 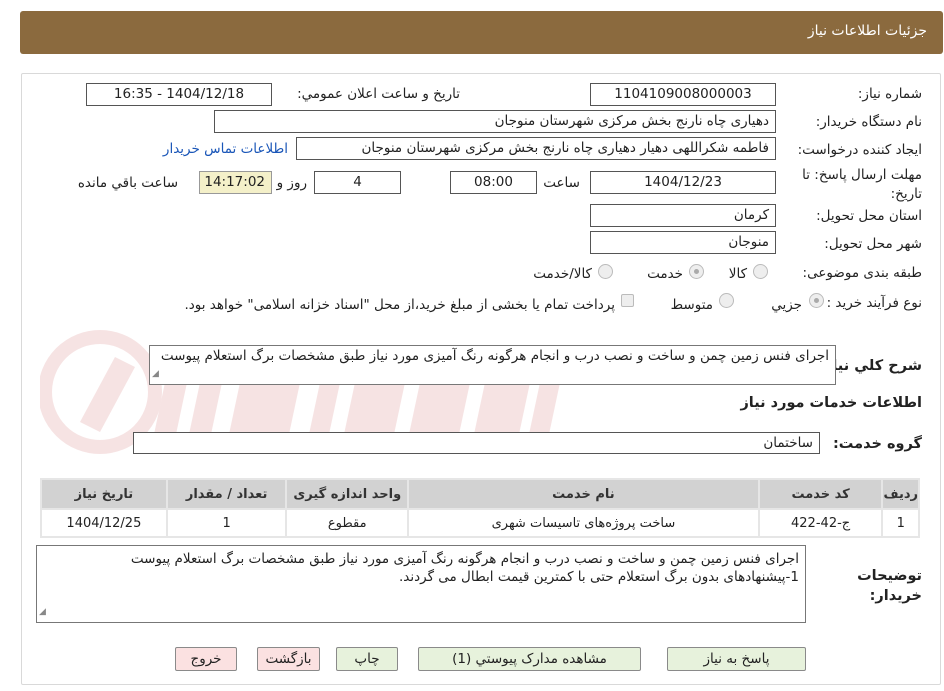 What do you see at coordinates (696, 271) in the screenshot?
I see `category-radio-service` at bounding box center [696, 271].